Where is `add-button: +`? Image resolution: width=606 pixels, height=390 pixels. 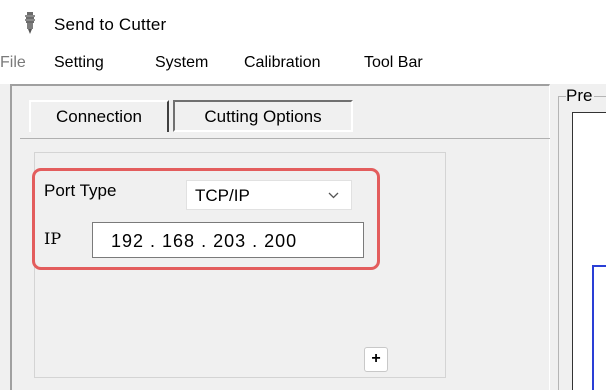 add-button: + is located at coordinates (376, 359).